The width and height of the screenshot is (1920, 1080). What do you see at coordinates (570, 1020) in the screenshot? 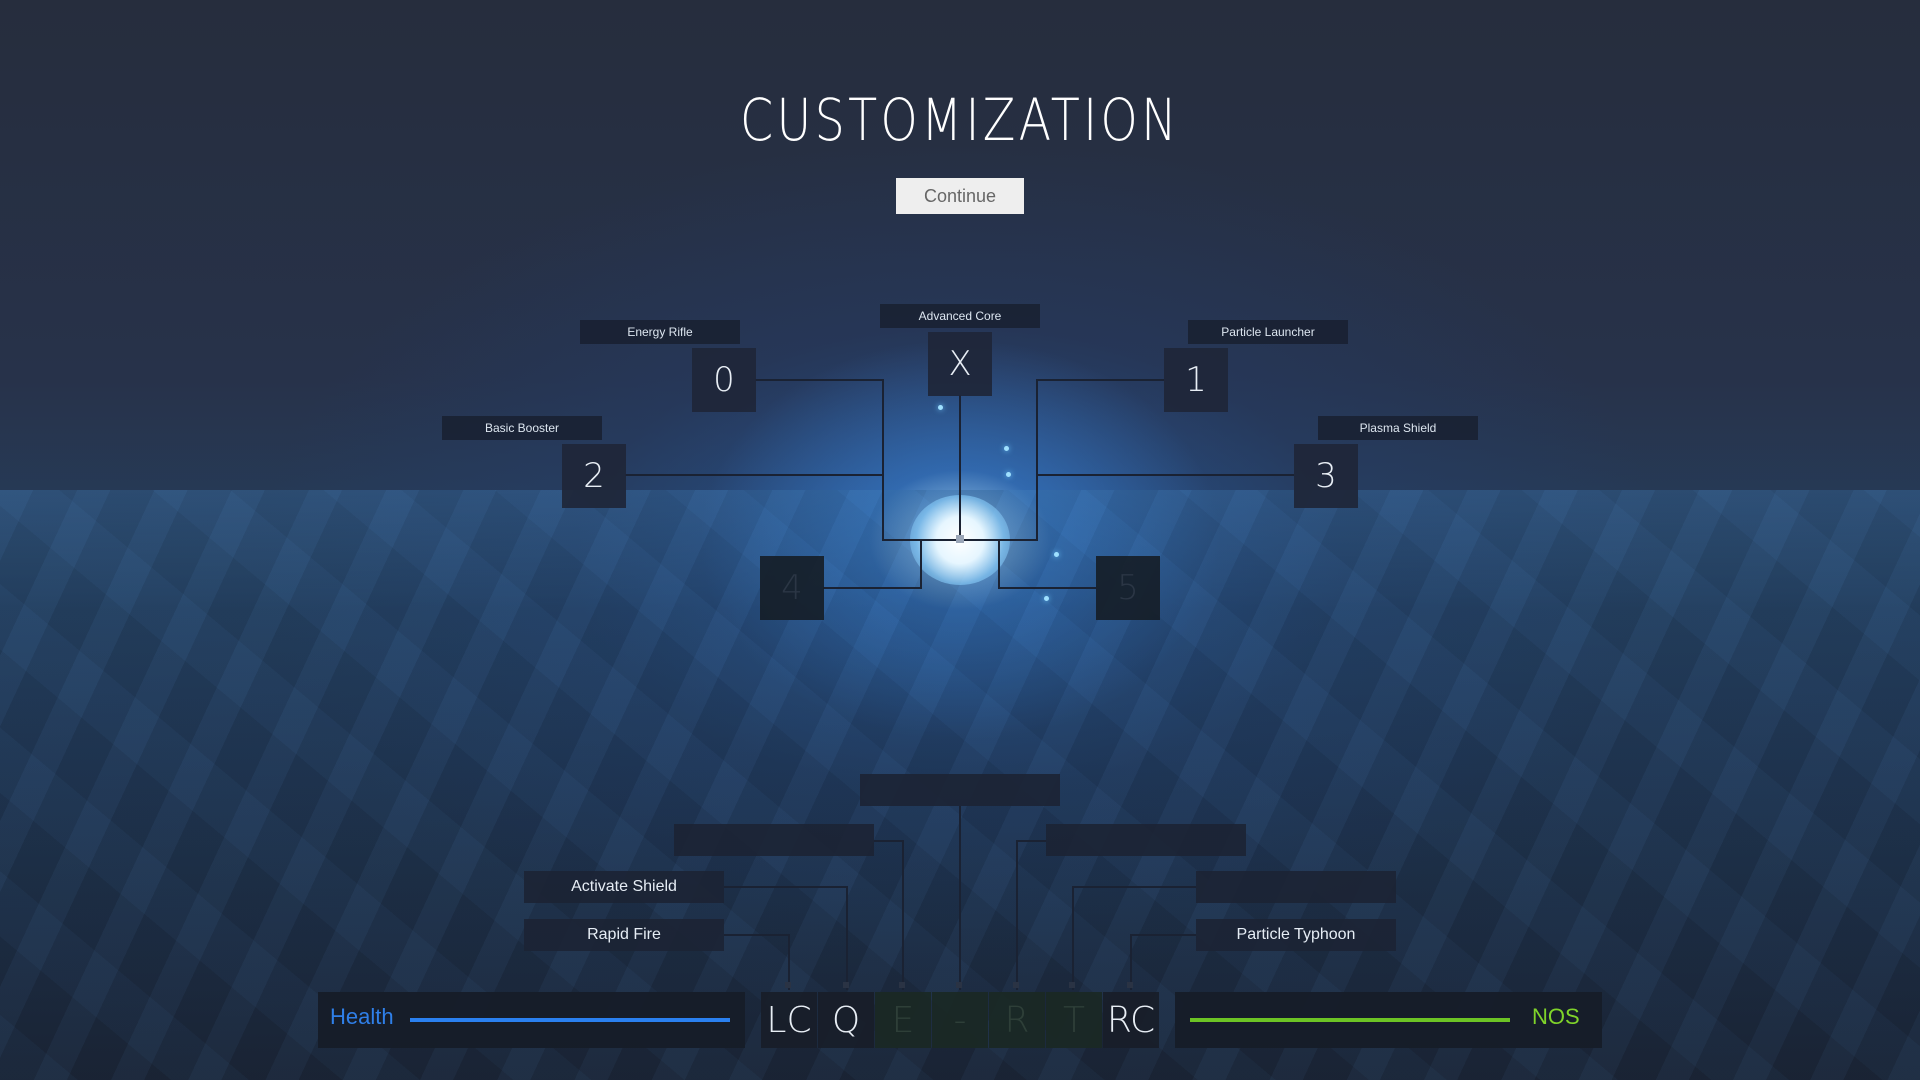
I see `health-bar` at bounding box center [570, 1020].